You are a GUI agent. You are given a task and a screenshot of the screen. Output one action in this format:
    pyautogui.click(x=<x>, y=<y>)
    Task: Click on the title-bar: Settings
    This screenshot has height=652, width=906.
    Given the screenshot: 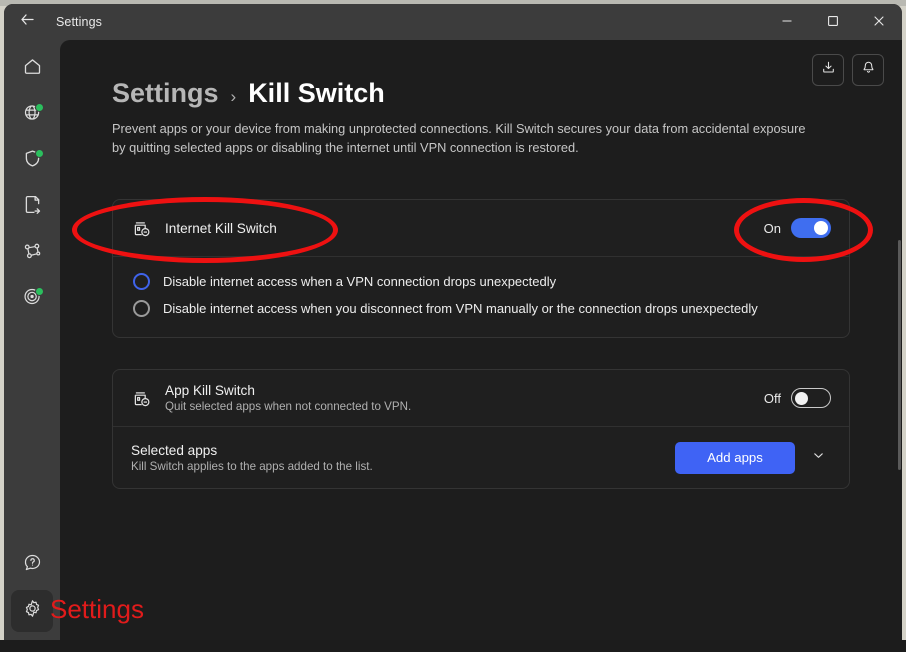 What is the action you would take?
    pyautogui.click(x=453, y=22)
    